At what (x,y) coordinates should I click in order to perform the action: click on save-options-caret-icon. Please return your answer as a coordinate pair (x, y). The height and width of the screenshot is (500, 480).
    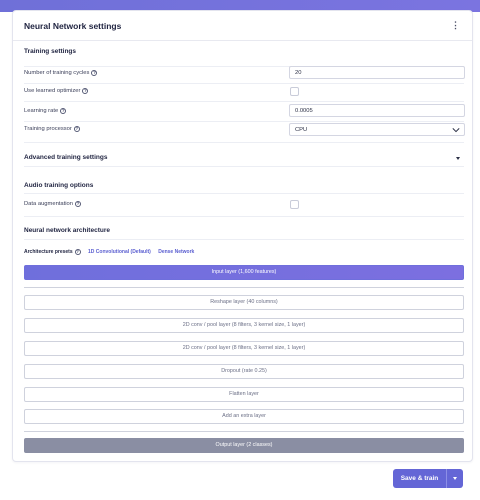
    Looking at the image, I should click on (455, 478).